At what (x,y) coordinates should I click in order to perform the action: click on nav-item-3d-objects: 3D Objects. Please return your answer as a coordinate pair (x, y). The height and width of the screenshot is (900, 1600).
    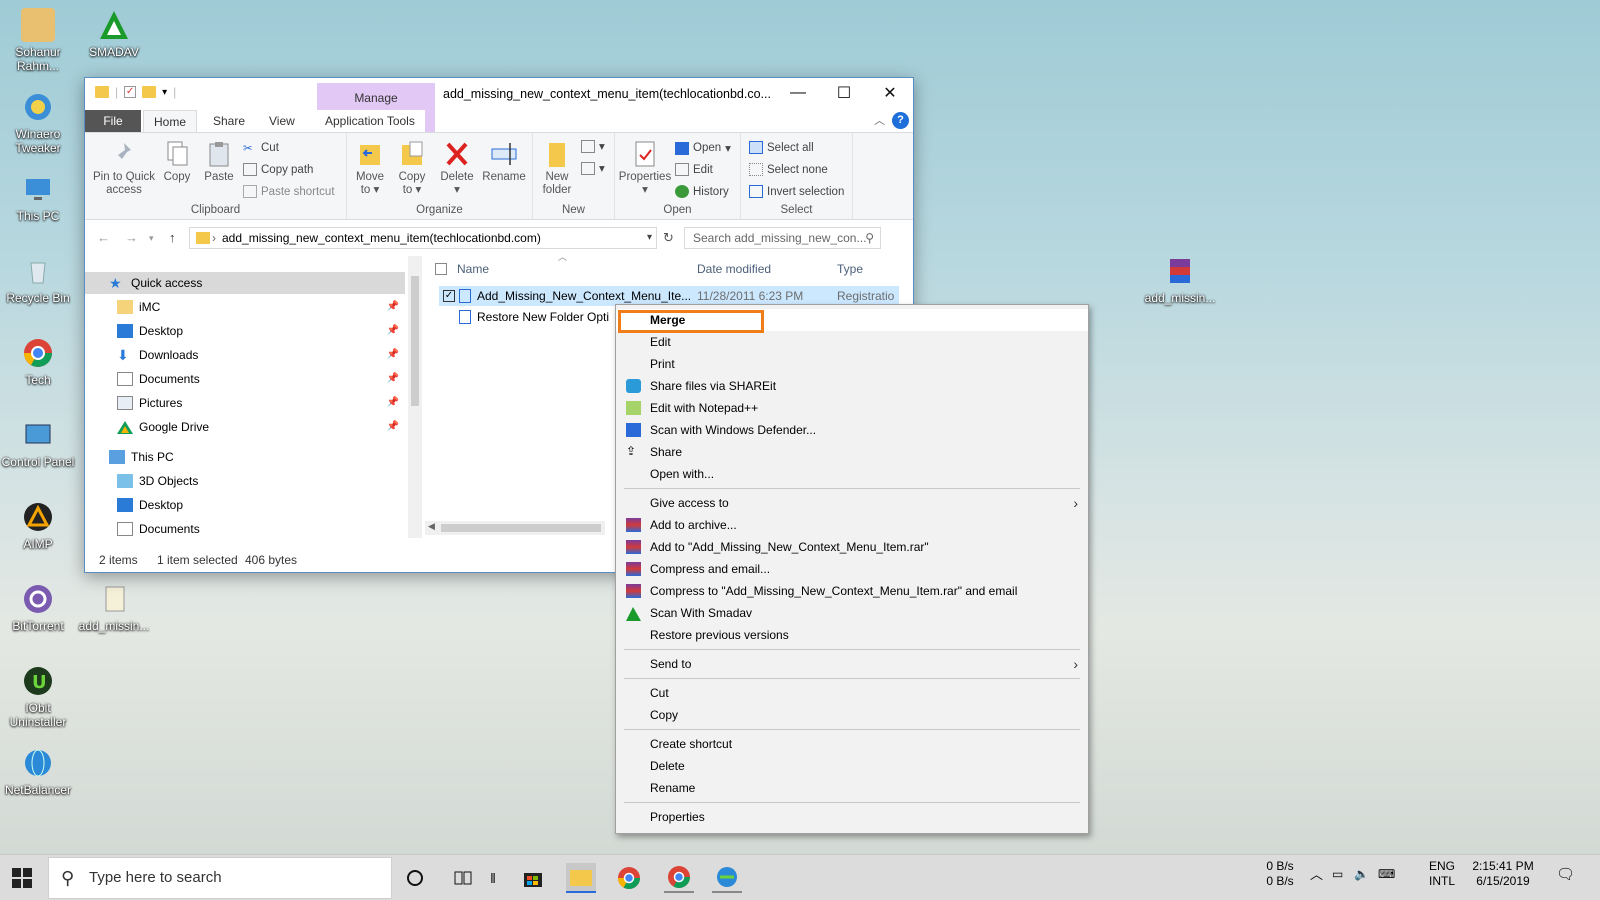
    Looking at the image, I should click on (245, 481).